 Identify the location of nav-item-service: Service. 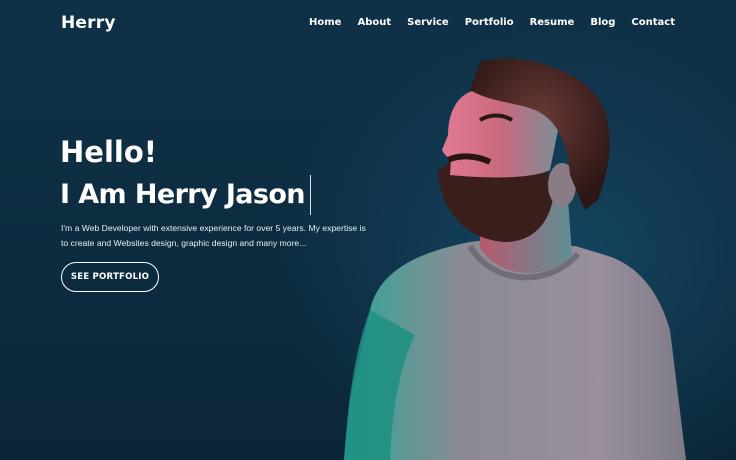
(428, 22).